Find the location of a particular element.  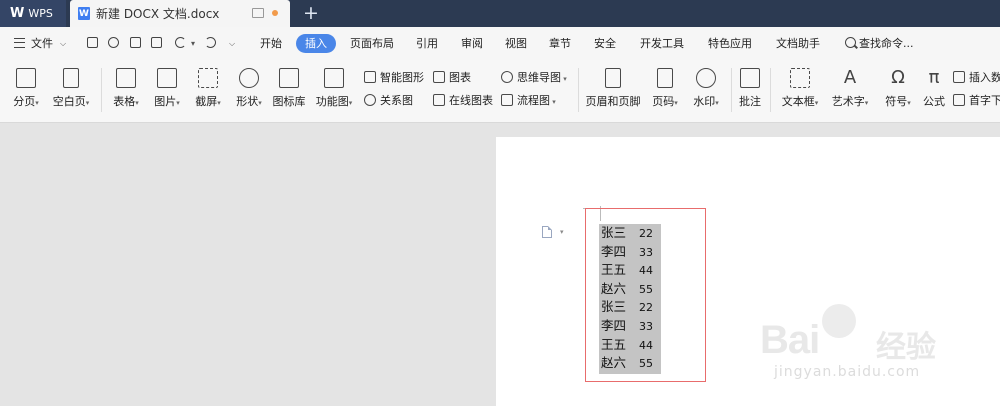

table-label: 表格 is located at coordinates (124, 101).